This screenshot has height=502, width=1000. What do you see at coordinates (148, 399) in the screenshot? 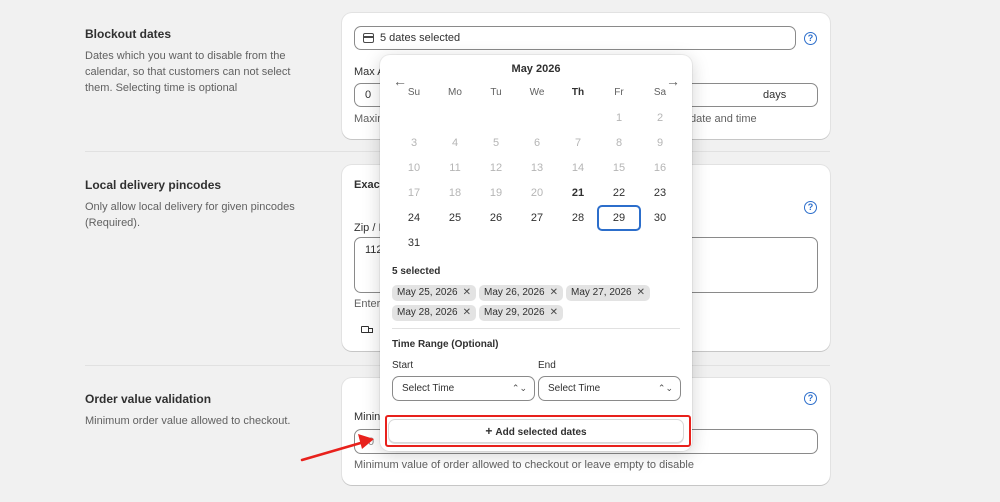
I see `order-value-section-title: Order value validation` at bounding box center [148, 399].